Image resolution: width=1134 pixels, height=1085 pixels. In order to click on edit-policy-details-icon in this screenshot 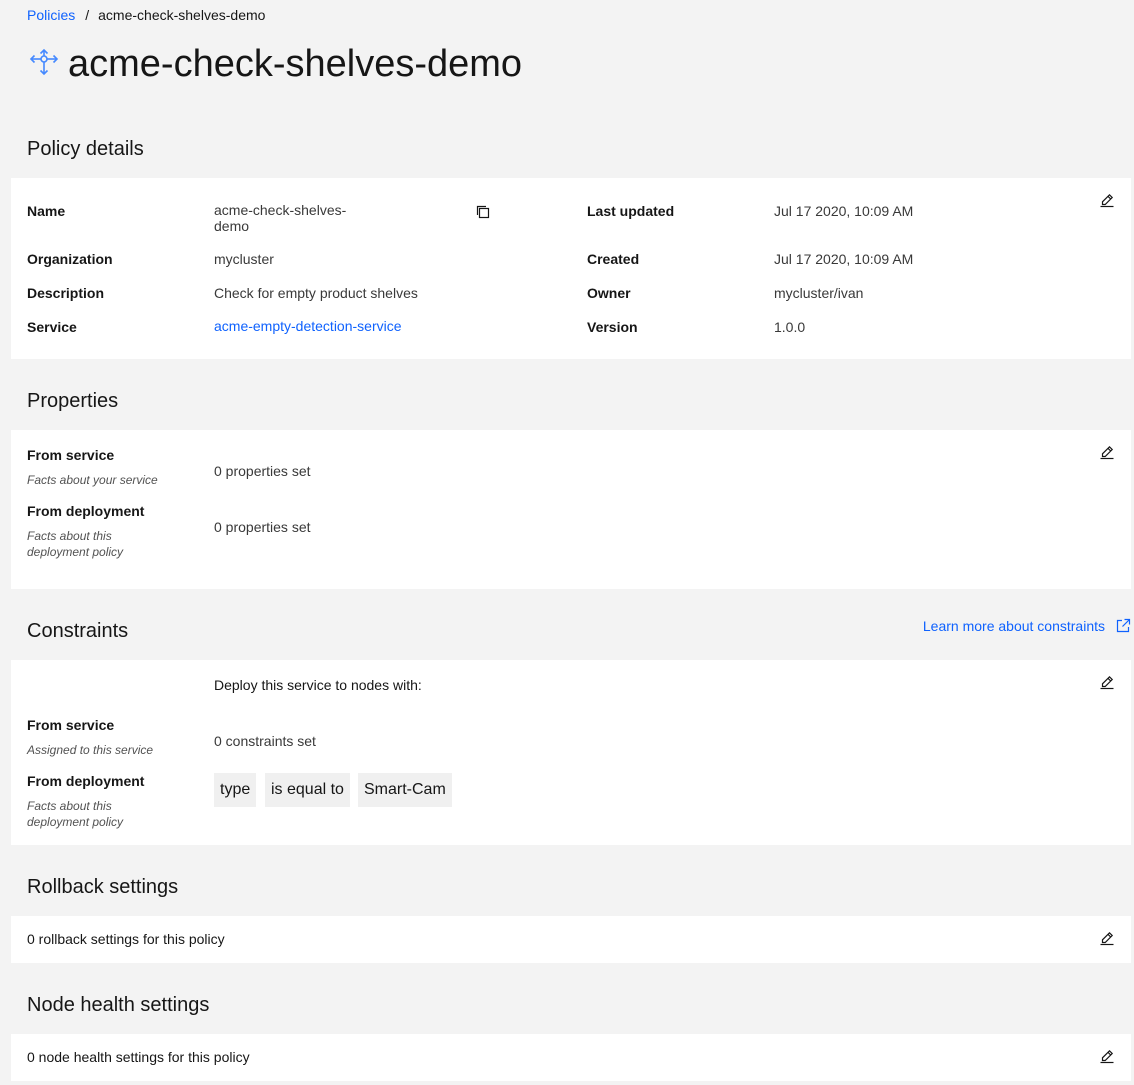, I will do `click(1107, 200)`.